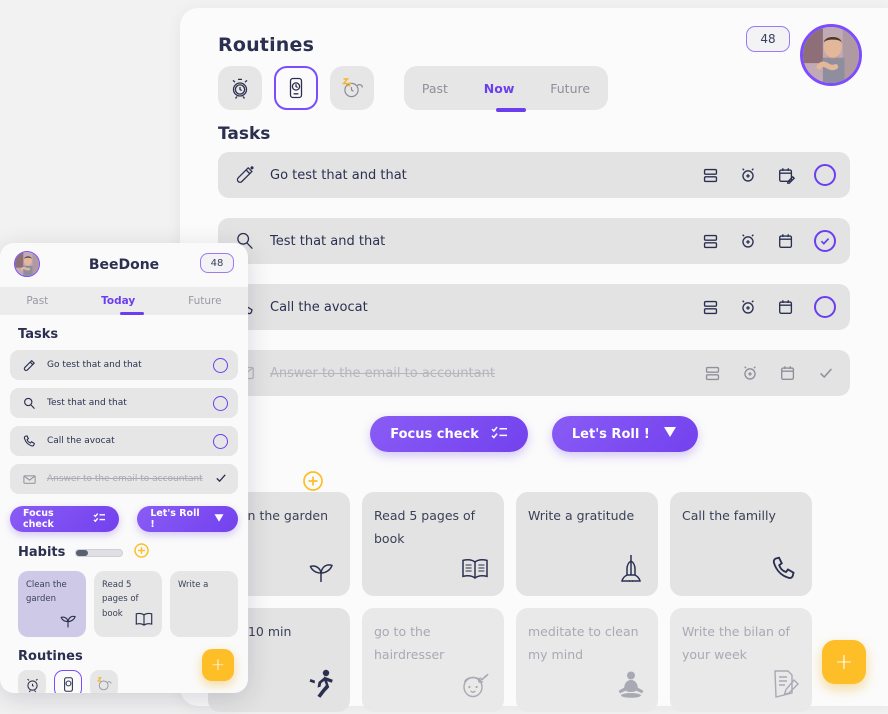 The image size is (888, 714). What do you see at coordinates (29, 479) in the screenshot?
I see `envelope-icon` at bounding box center [29, 479].